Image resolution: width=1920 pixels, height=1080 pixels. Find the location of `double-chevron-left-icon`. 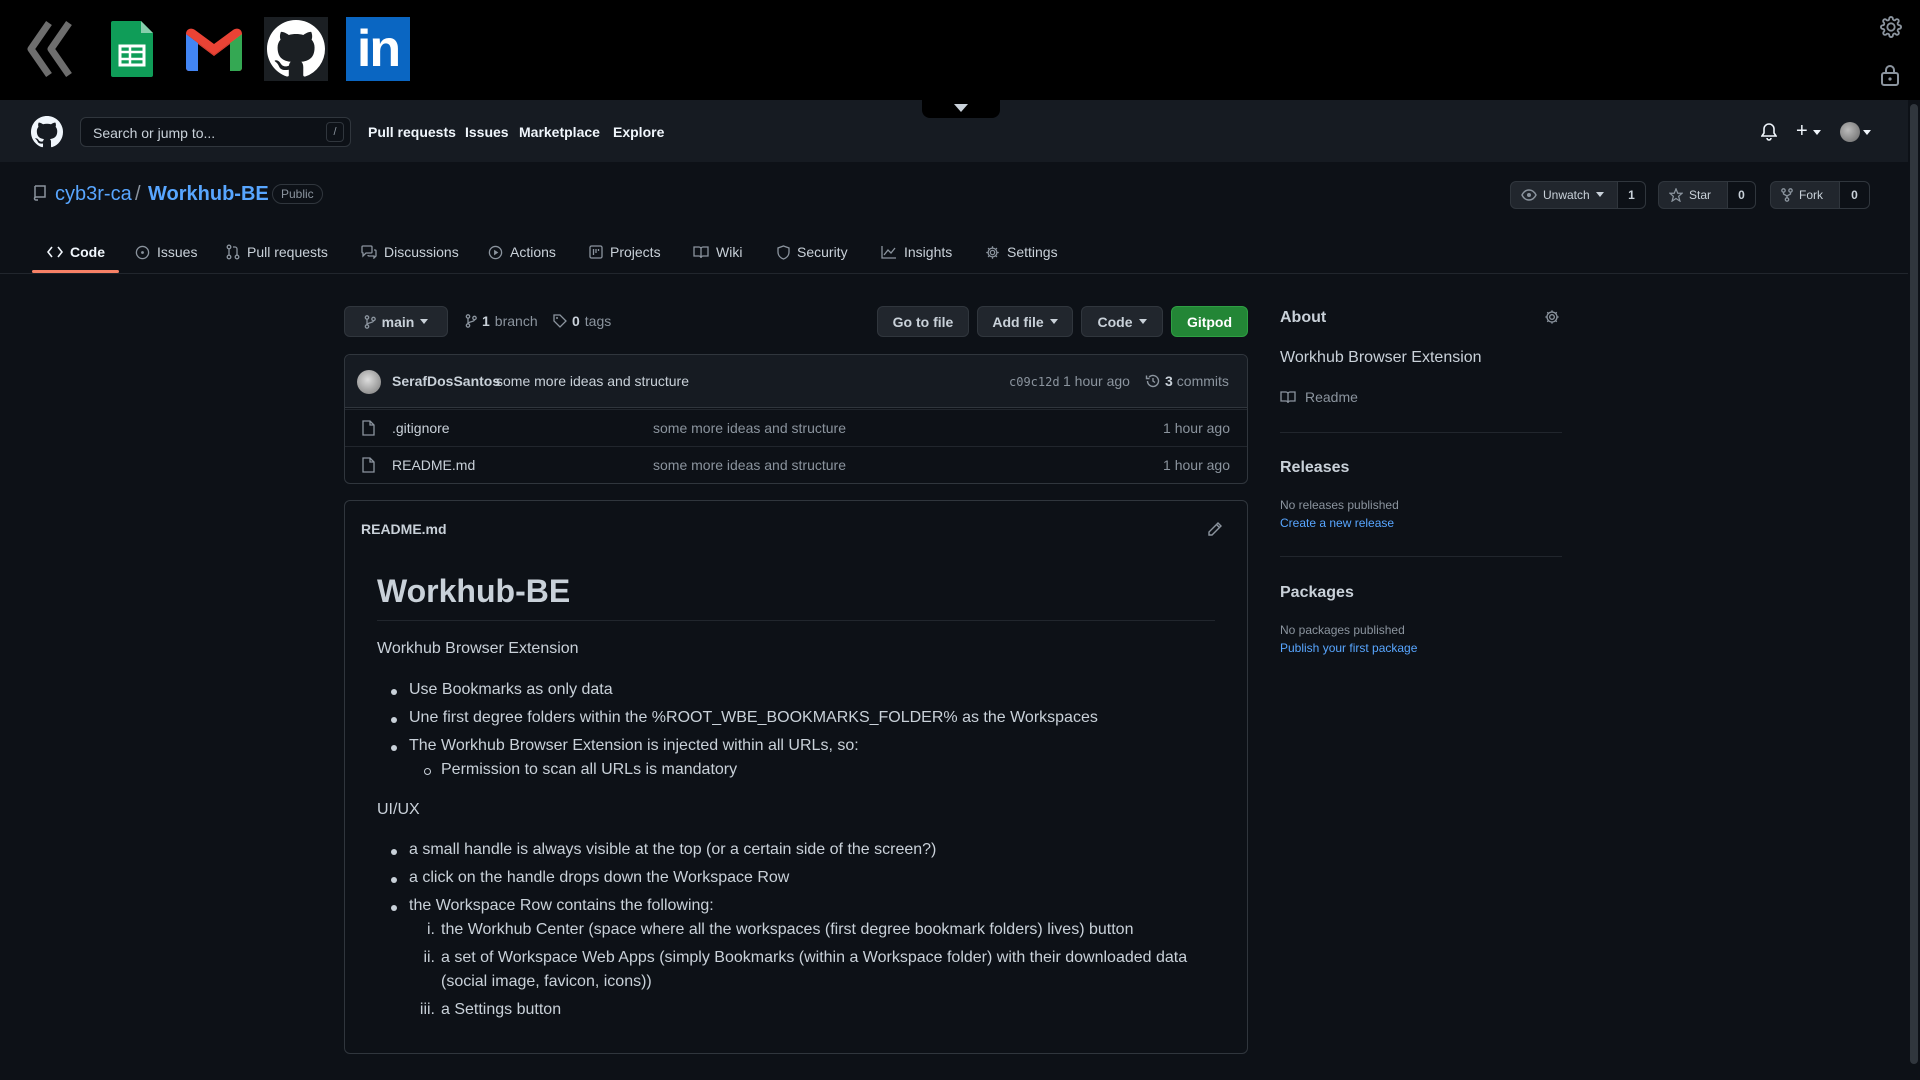

double-chevron-left-icon is located at coordinates (50, 49).